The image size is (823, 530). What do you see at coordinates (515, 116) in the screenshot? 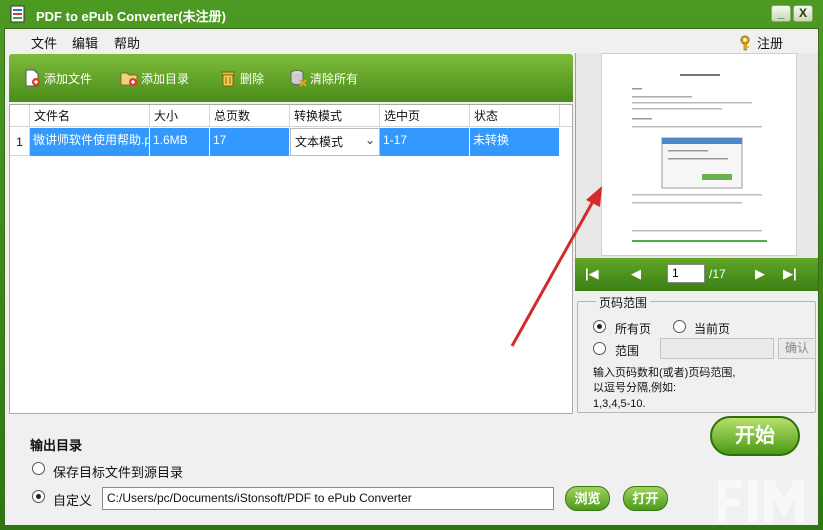
I see `header-status: 状态` at bounding box center [515, 116].